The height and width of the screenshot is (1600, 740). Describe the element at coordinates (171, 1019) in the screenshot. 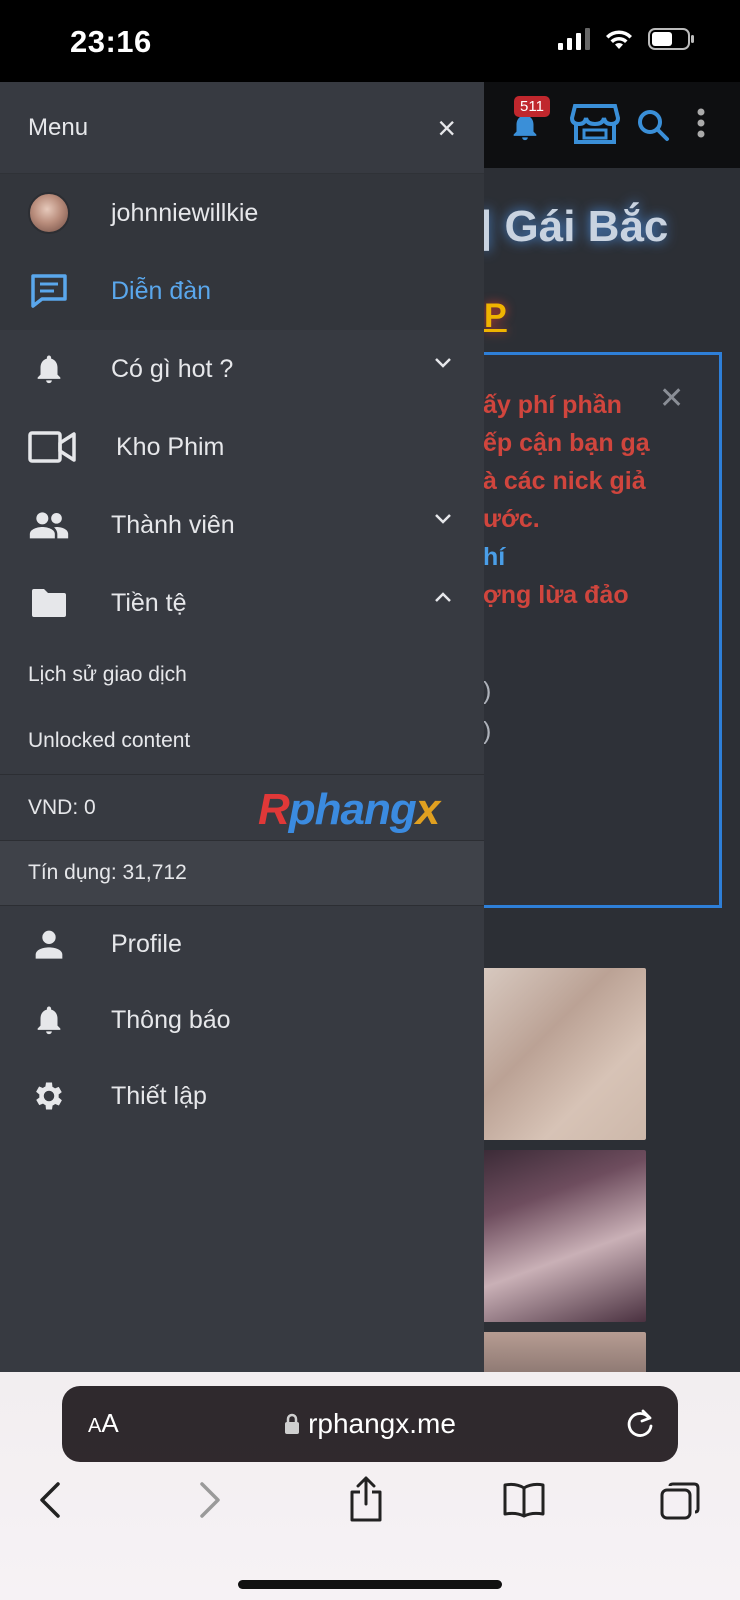

I see `menu-item-label: Thông báo` at that location.